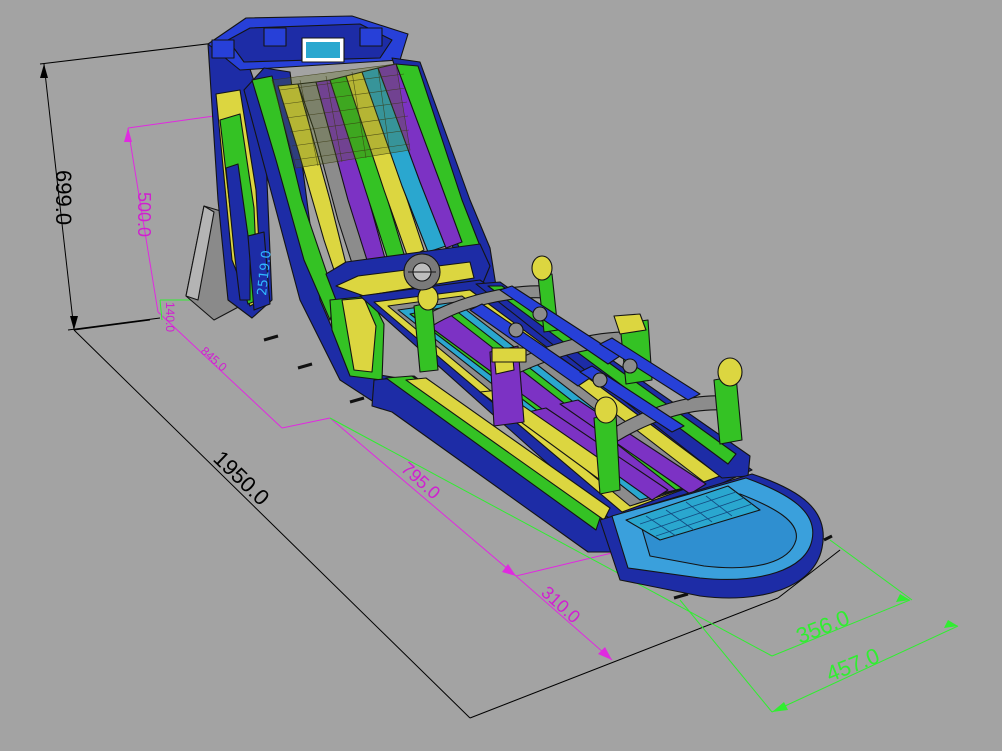 Image resolution: width=1002 pixels, height=751 pixels. I want to click on dim-pool-length: 310.0, so click(560, 604).